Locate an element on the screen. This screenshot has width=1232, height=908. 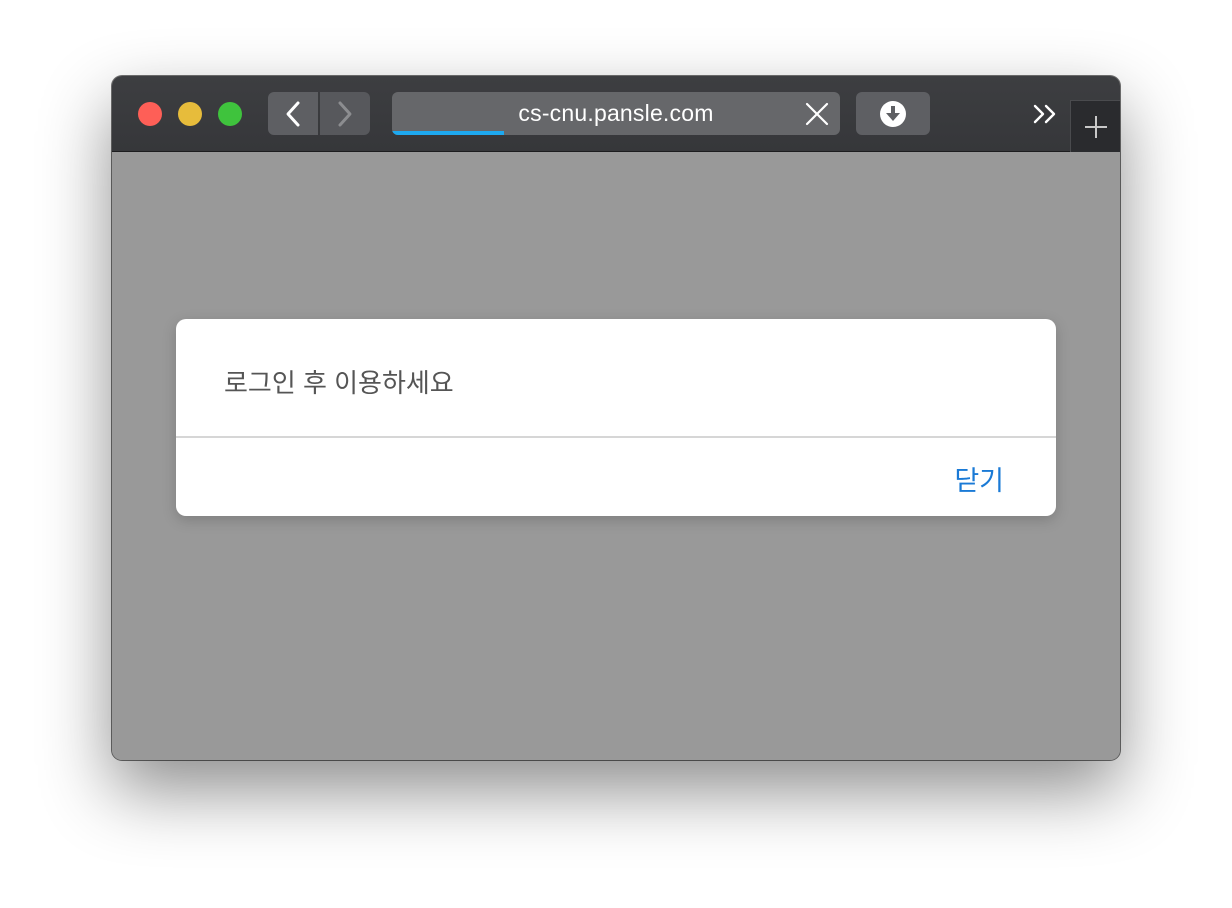
forward-button is located at coordinates (345, 113).